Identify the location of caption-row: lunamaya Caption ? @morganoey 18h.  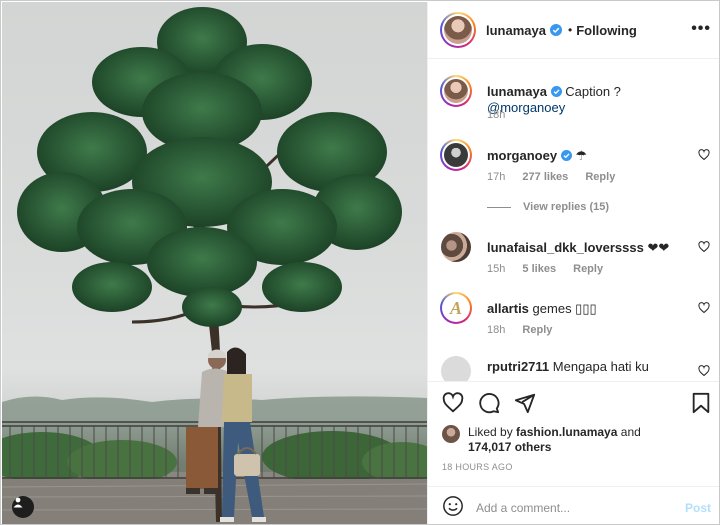
(575, 100).